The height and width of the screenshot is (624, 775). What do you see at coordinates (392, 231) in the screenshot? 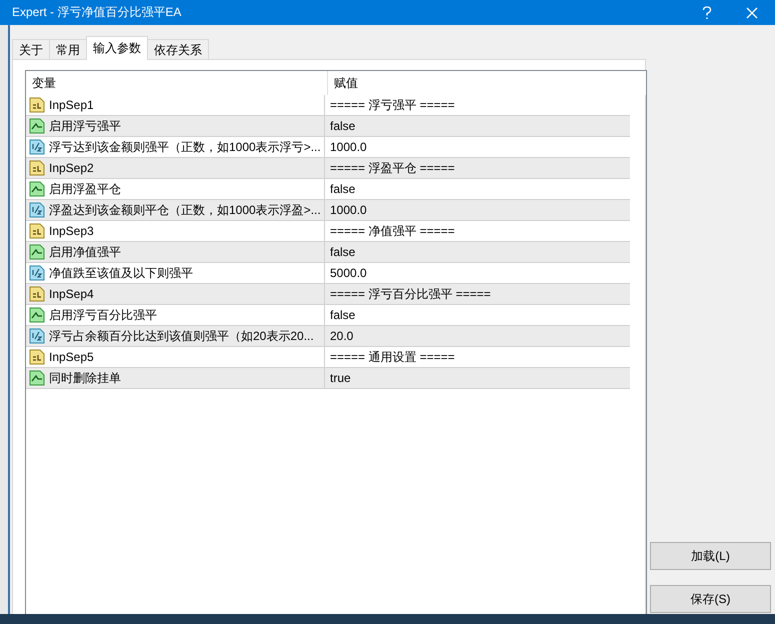
I see `parameter-value: ===== 净值强平 =====` at bounding box center [392, 231].